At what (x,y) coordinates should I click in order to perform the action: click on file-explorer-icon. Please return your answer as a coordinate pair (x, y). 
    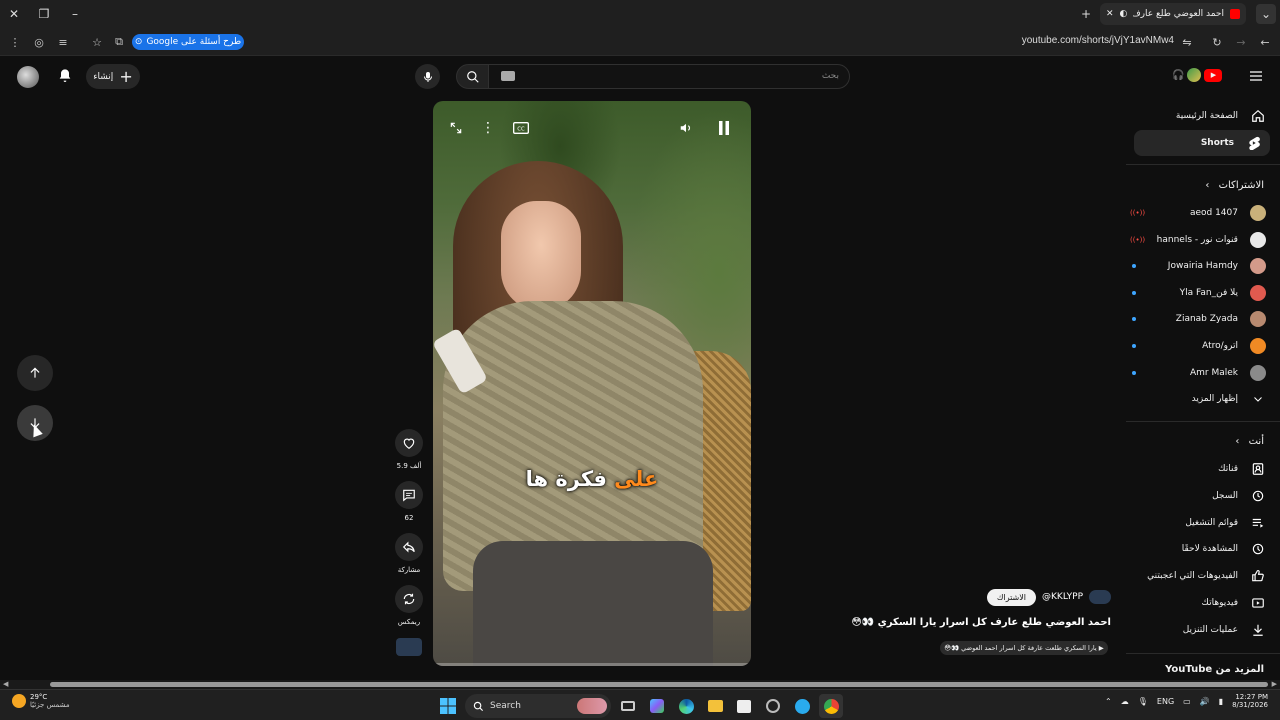
    Looking at the image, I should click on (715, 706).